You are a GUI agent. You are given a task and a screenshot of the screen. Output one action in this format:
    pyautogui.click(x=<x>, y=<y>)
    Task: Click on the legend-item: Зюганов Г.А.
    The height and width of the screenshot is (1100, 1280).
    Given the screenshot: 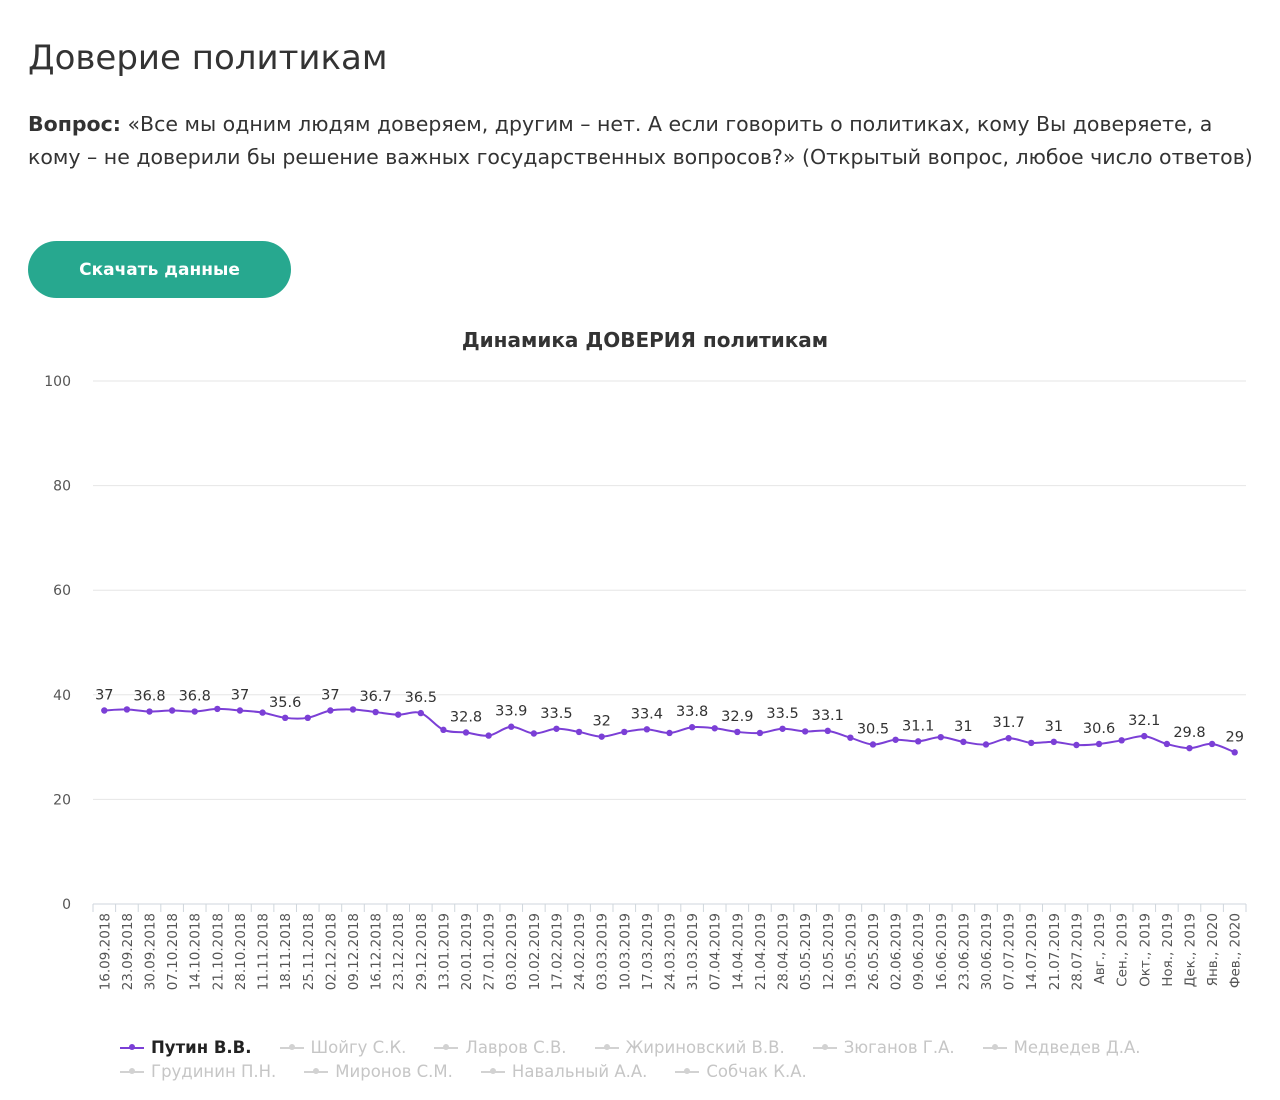 What is the action you would take?
    pyautogui.click(x=883, y=1048)
    